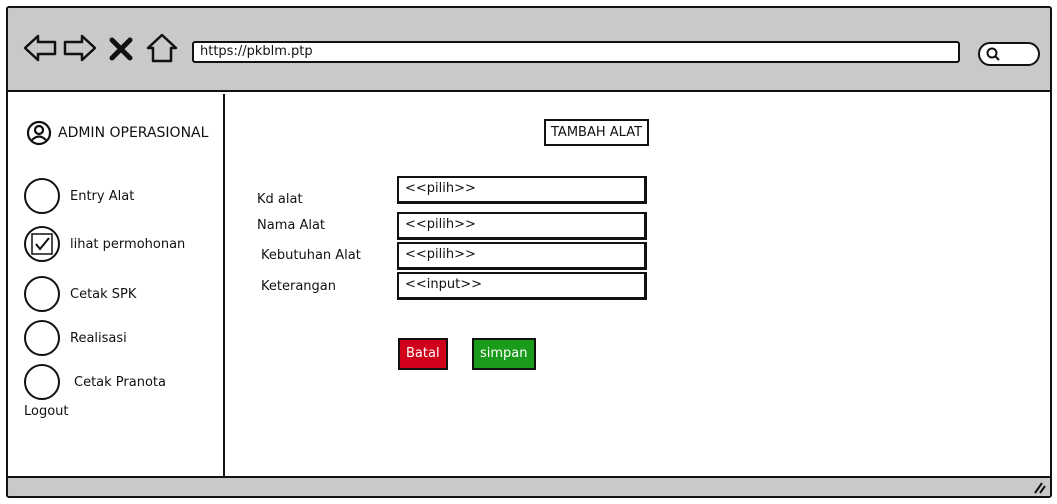 Image resolution: width=1057 pixels, height=504 pixels. What do you see at coordinates (504, 354) in the screenshot?
I see `save-button: simpan` at bounding box center [504, 354].